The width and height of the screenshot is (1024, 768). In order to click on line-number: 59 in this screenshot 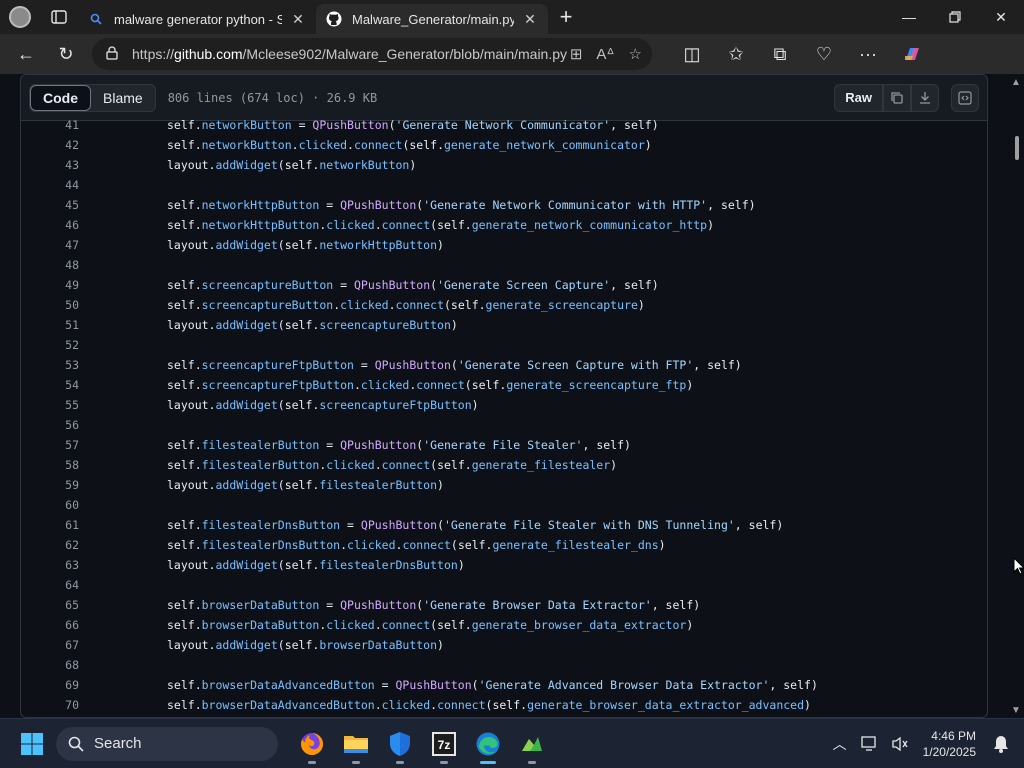, I will do `click(50, 485)`.